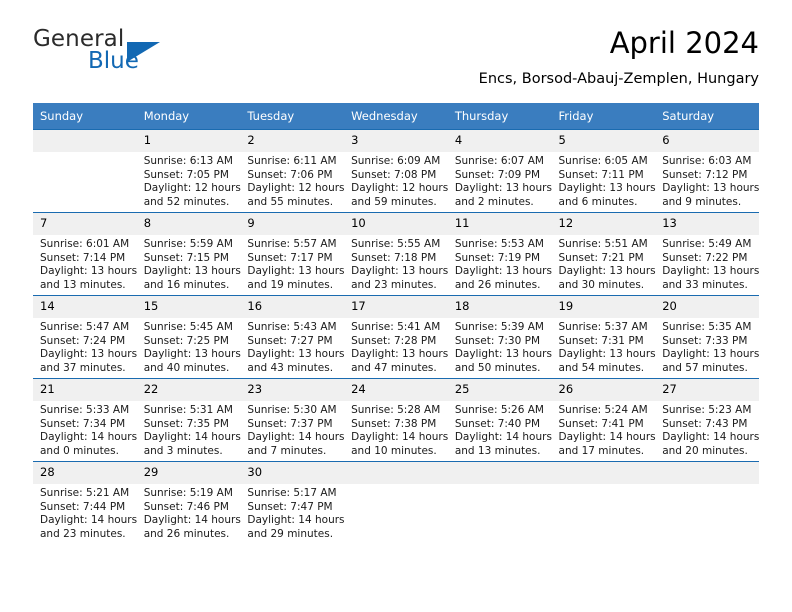 The image size is (792, 612). What do you see at coordinates (603, 244) in the screenshot?
I see `day-detail-line: Sunrise: 5:51 AM` at bounding box center [603, 244].